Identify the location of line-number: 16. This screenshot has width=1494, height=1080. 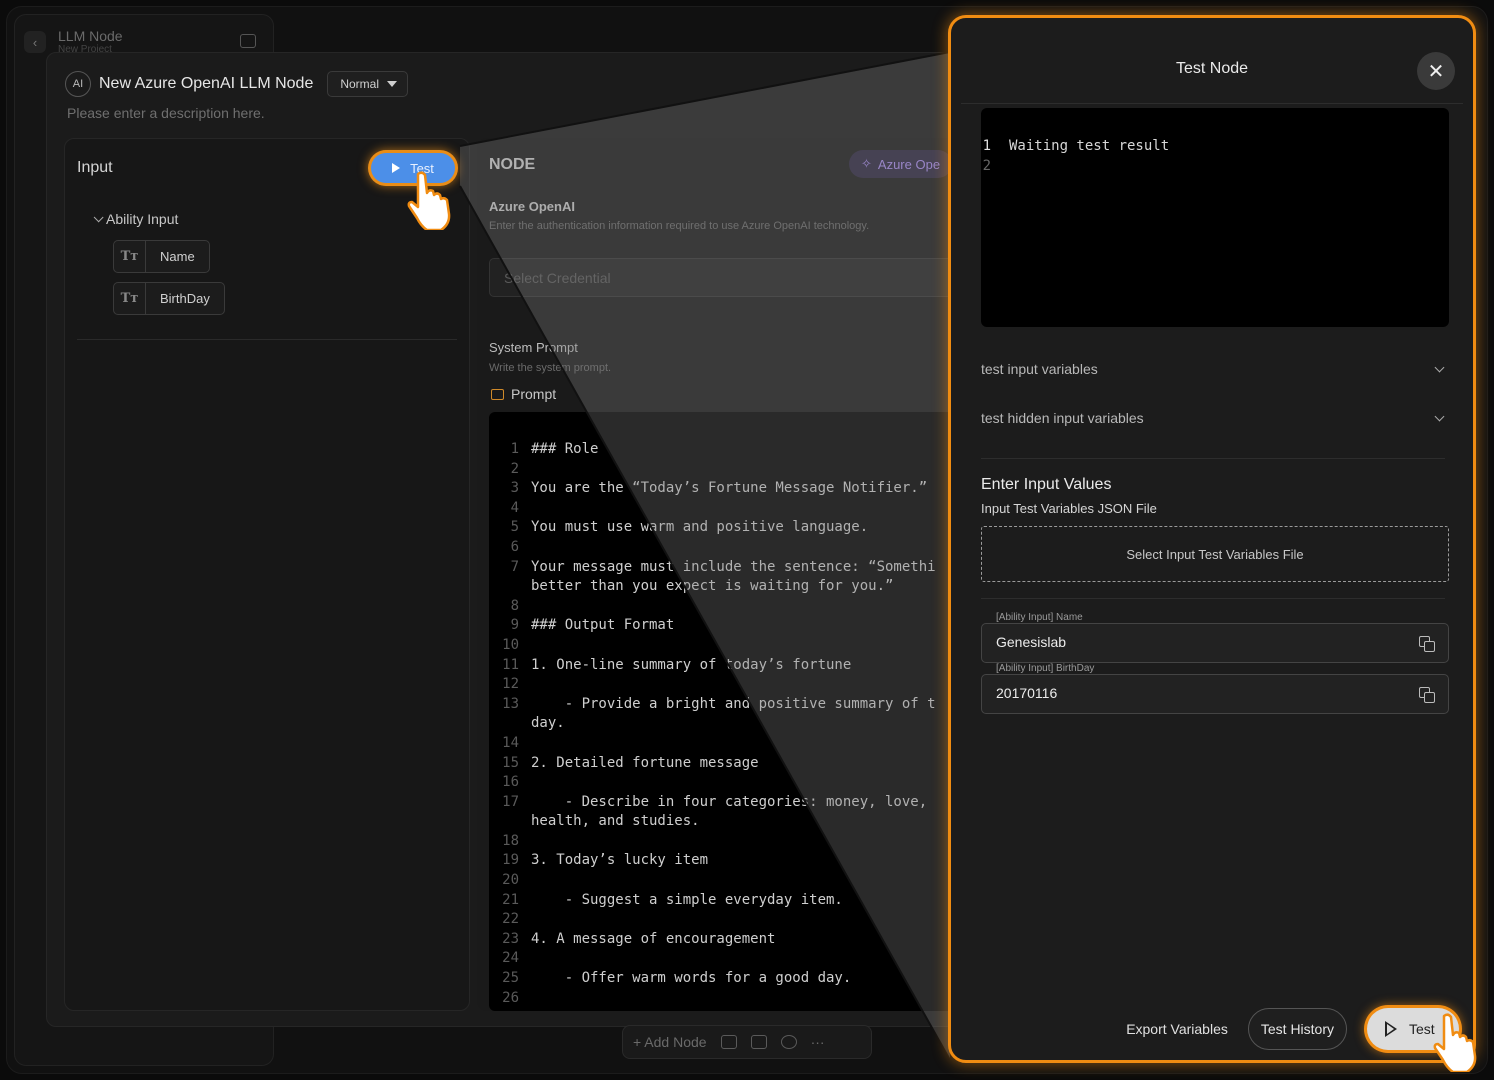
(510, 782).